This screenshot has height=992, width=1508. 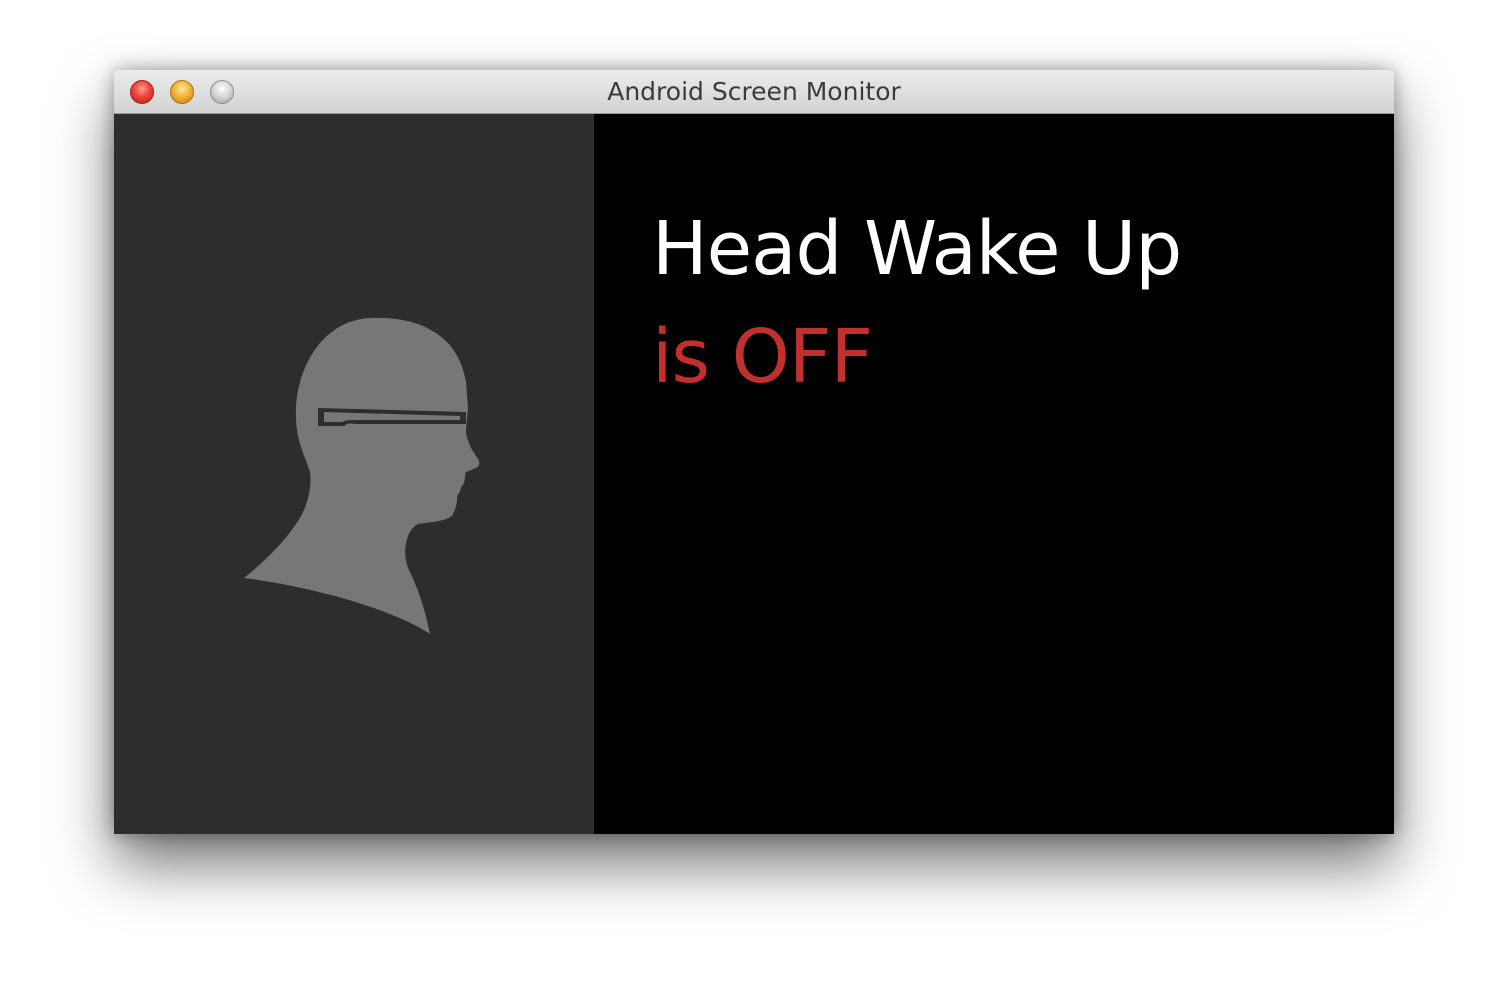 I want to click on setting-status: is OFF, so click(x=762, y=357).